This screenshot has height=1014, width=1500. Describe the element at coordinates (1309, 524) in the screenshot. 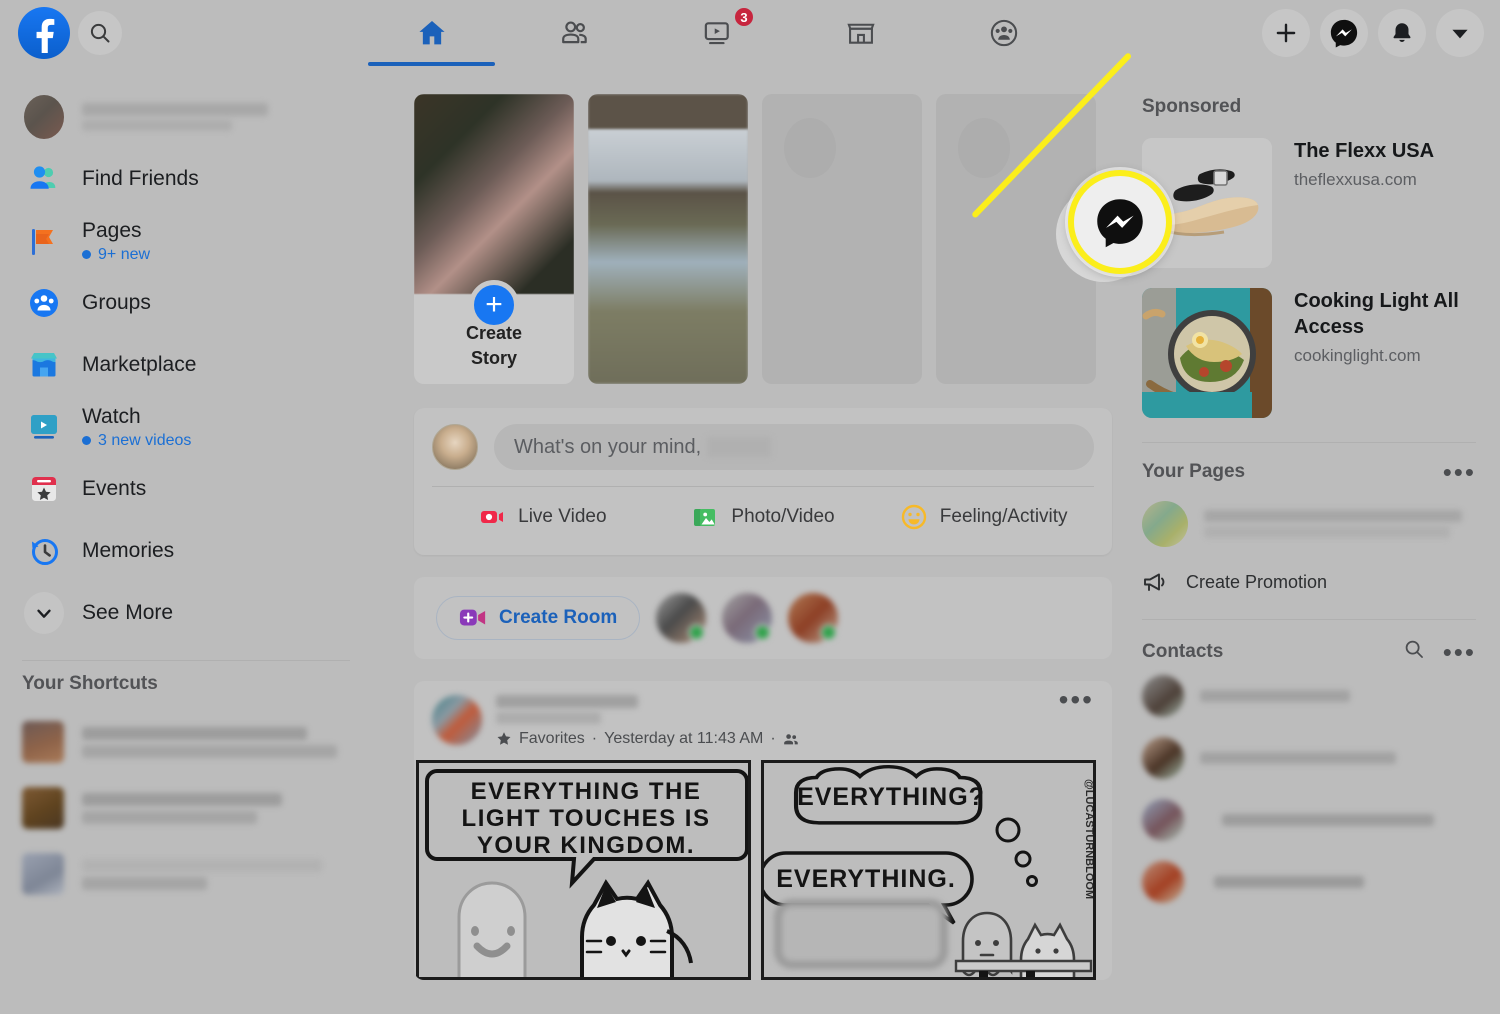

I see `your-page-item` at that location.